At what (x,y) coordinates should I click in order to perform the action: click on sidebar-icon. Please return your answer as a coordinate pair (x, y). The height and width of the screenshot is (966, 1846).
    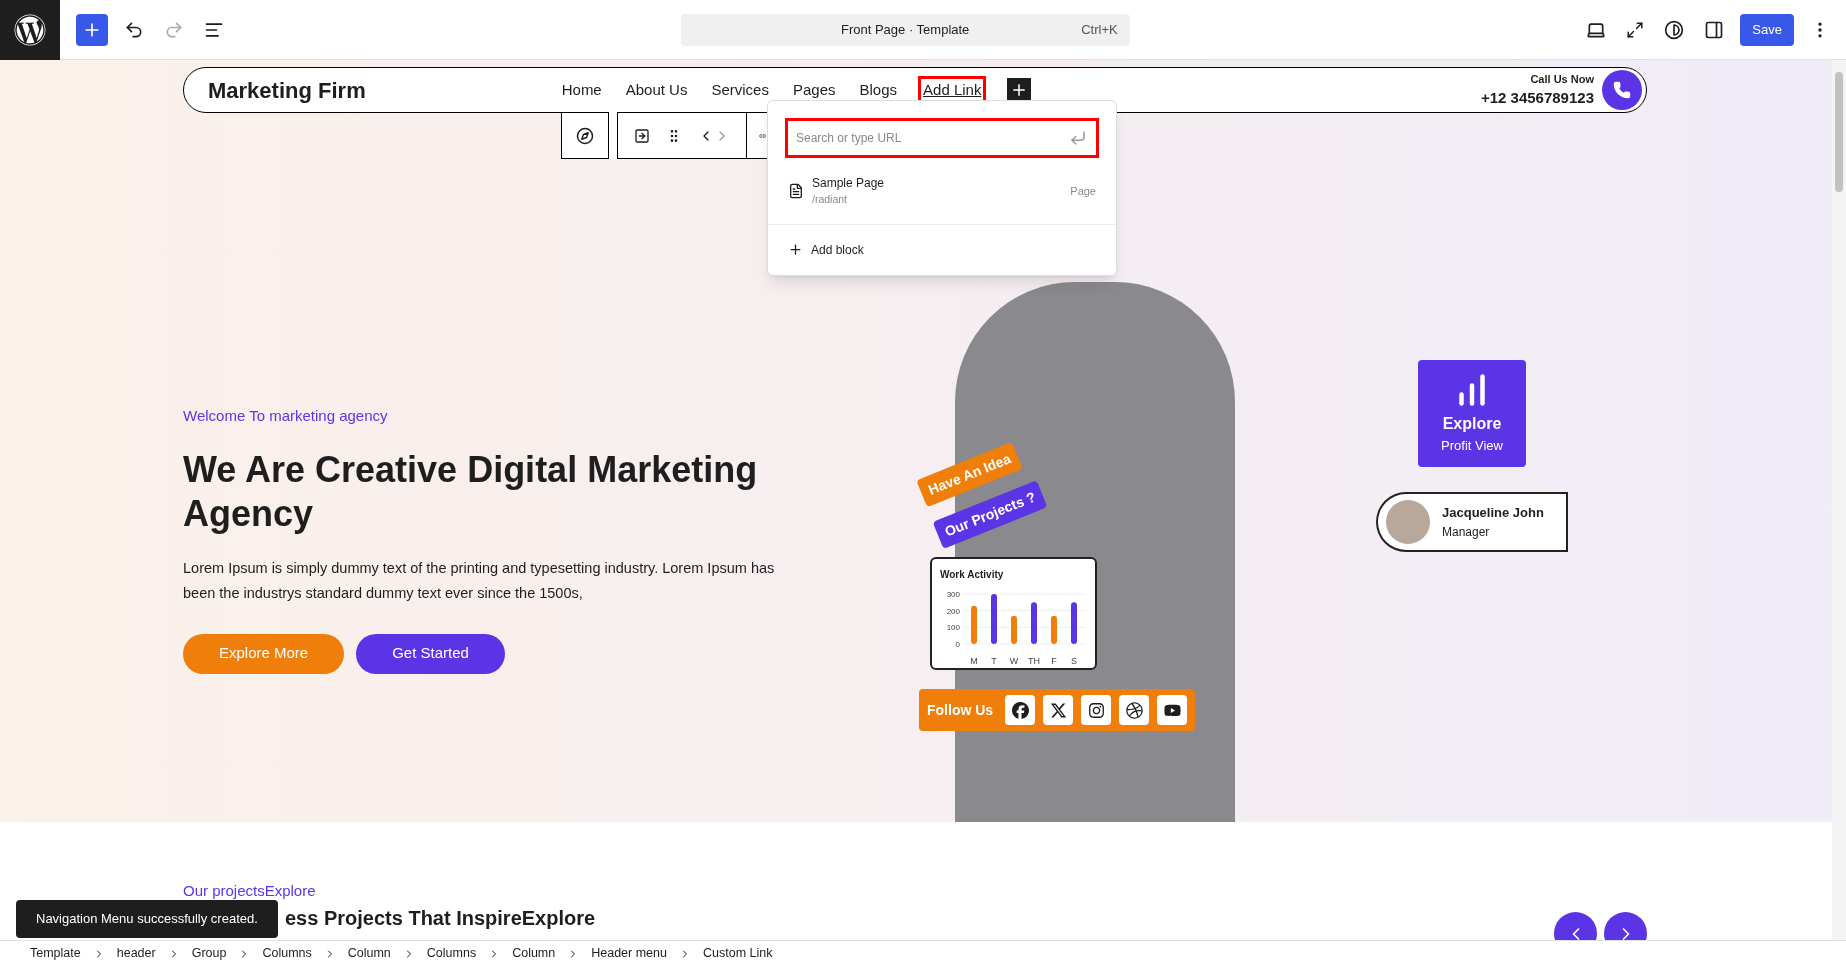
    Looking at the image, I should click on (1714, 29).